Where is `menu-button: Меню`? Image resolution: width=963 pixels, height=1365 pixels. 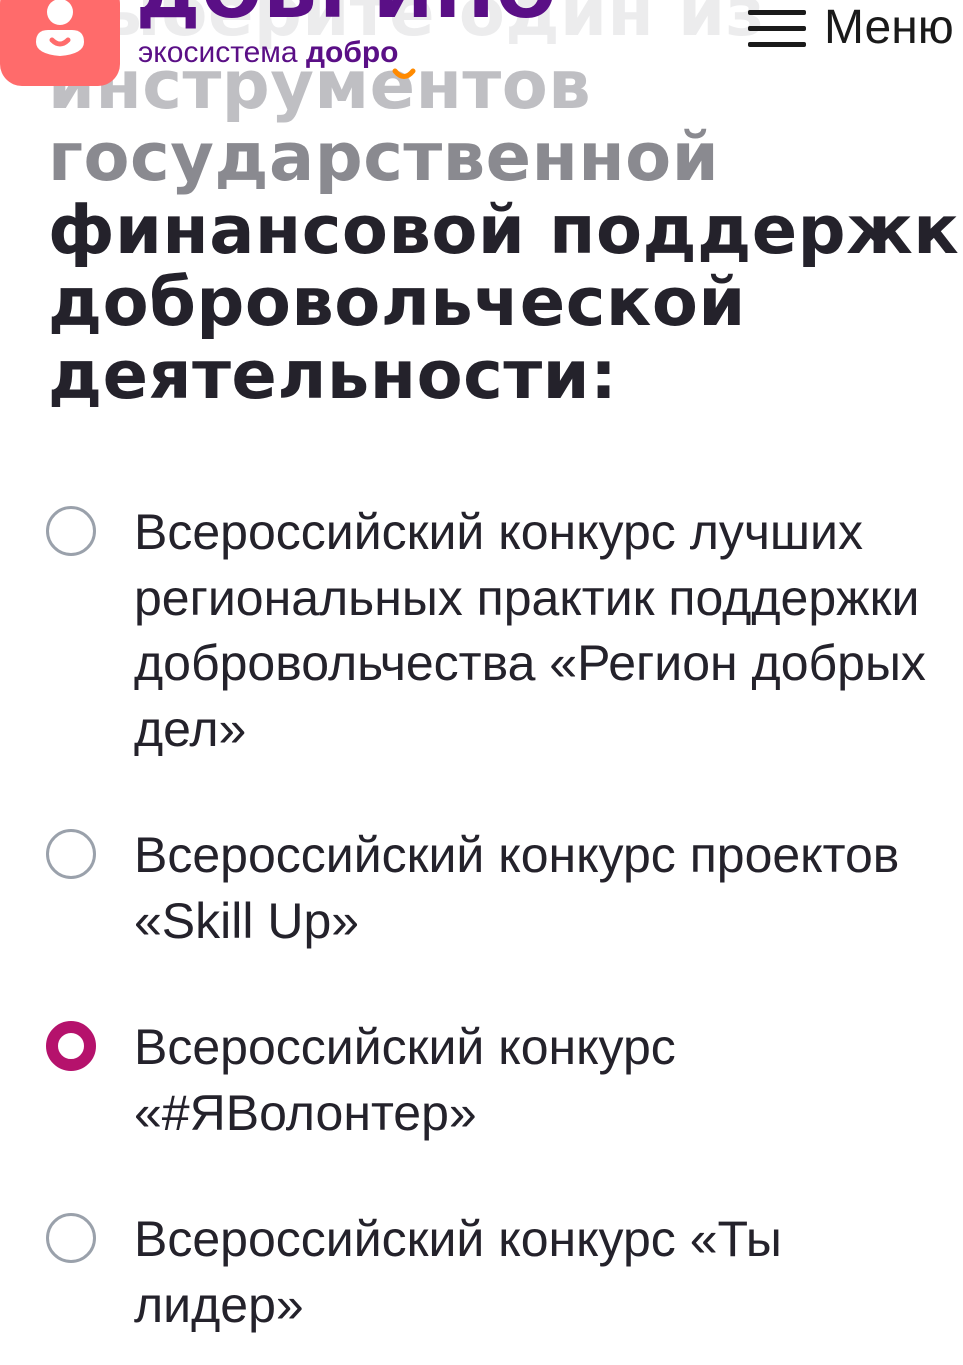
menu-button: Меню is located at coordinates (854, 28).